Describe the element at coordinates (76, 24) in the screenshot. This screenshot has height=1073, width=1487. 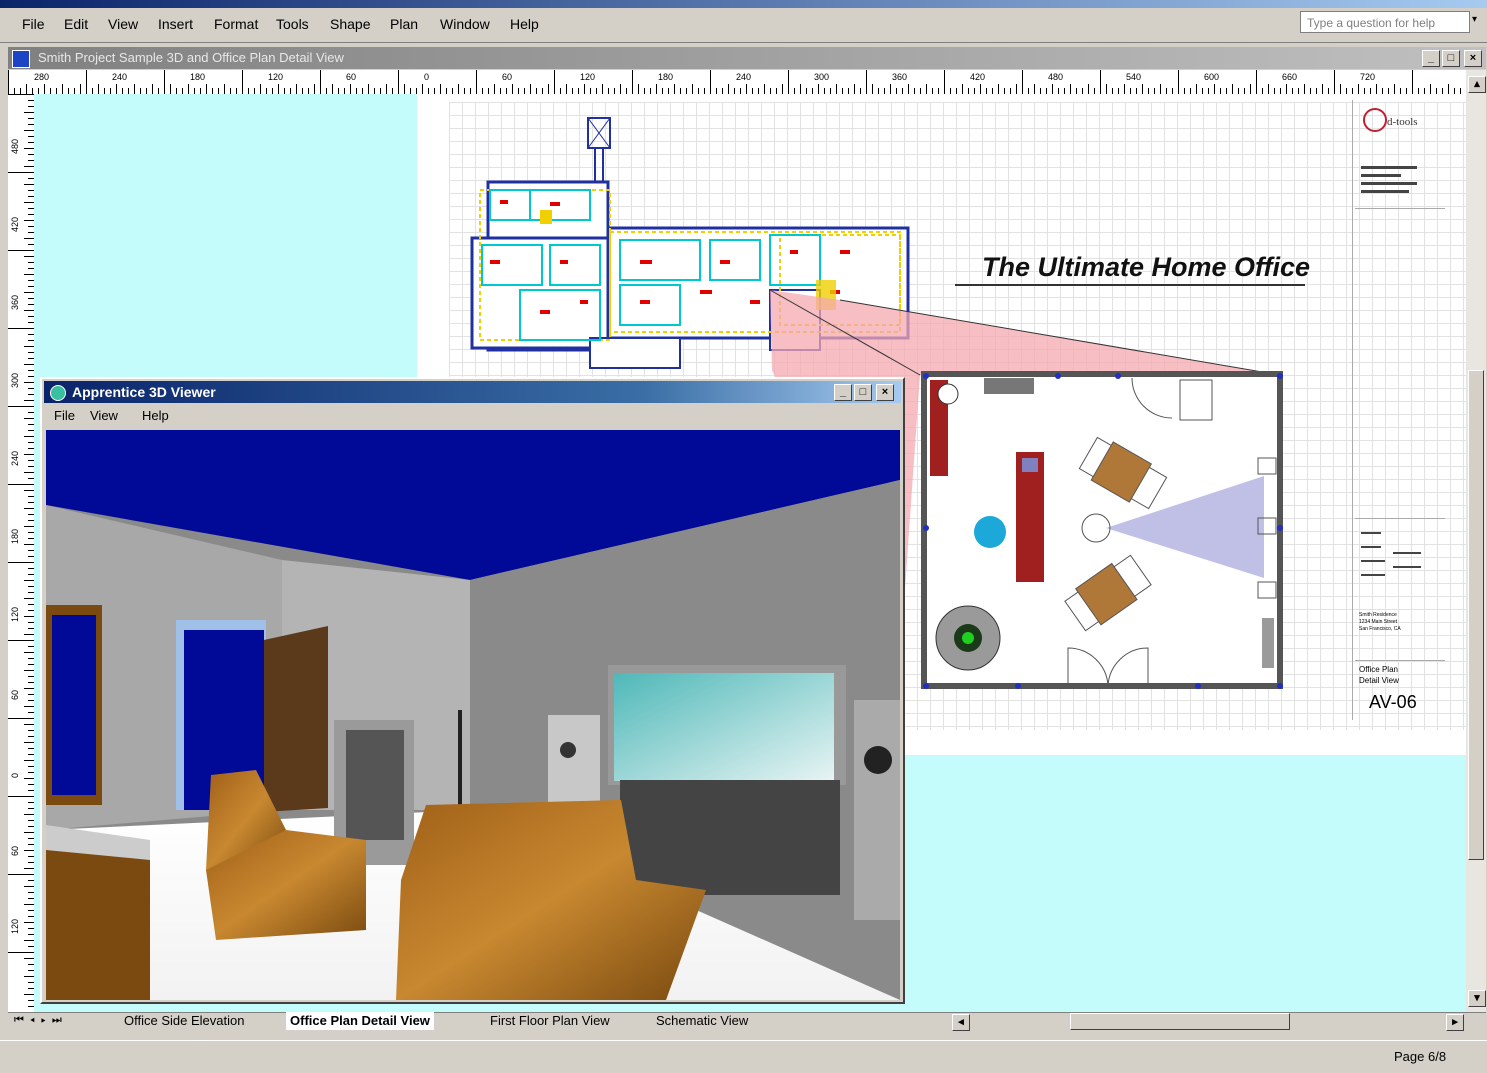
I see `menu-edit: Edit` at that location.